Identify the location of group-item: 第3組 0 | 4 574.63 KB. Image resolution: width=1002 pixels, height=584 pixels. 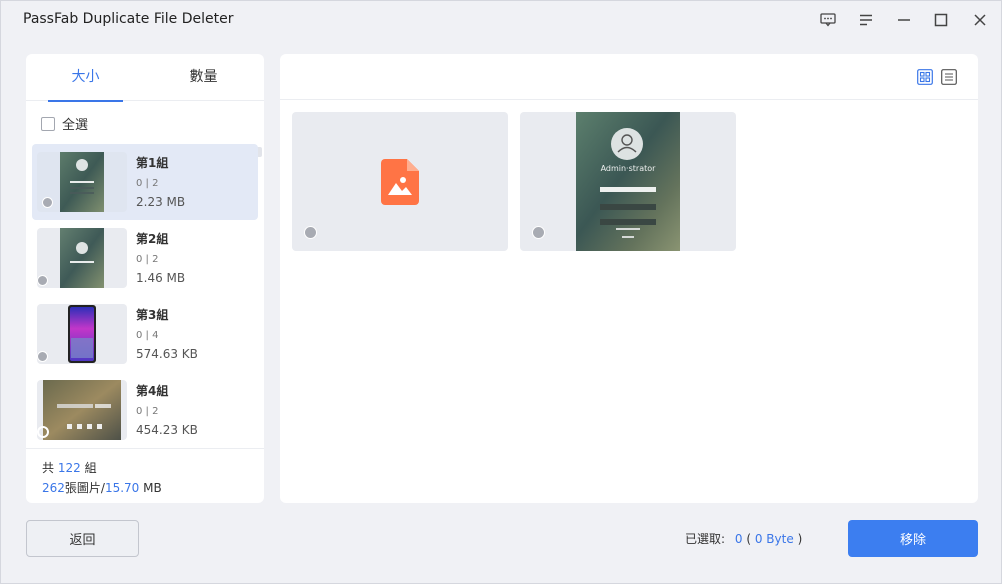
(145, 334).